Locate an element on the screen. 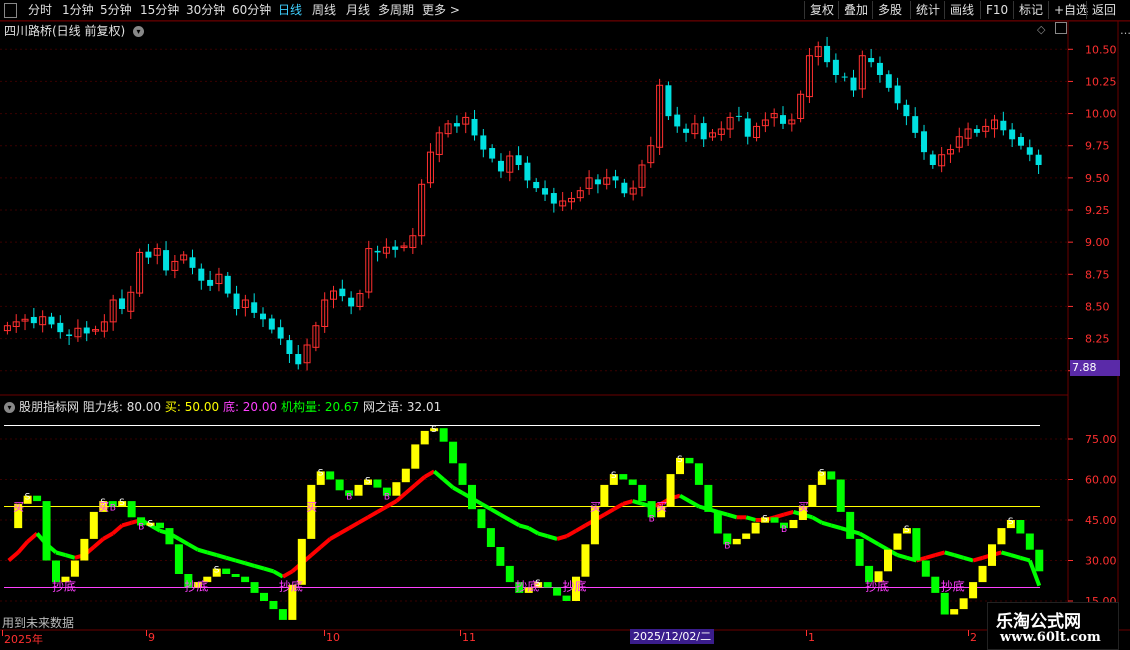 Image resolution: width=1130 pixels, height=650 pixels. price-tag: 7.88 is located at coordinates (1095, 368).